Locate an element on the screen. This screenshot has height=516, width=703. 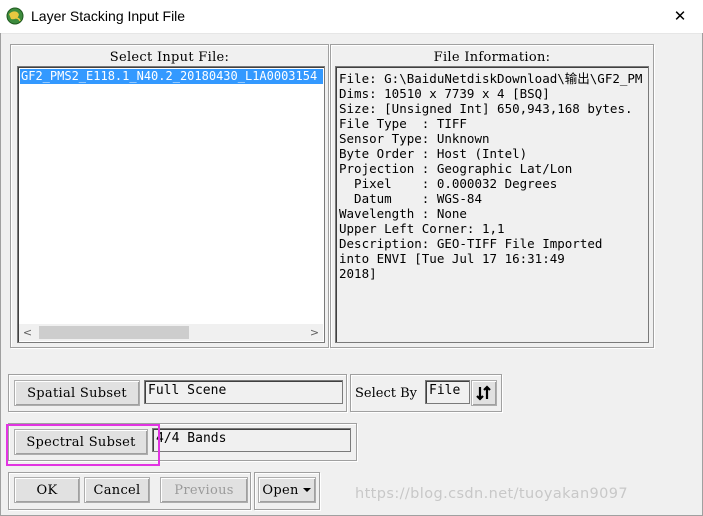
info-line: File: G:\BaiduNetdiskDownload\输出\GF2_PM is located at coordinates (491, 78).